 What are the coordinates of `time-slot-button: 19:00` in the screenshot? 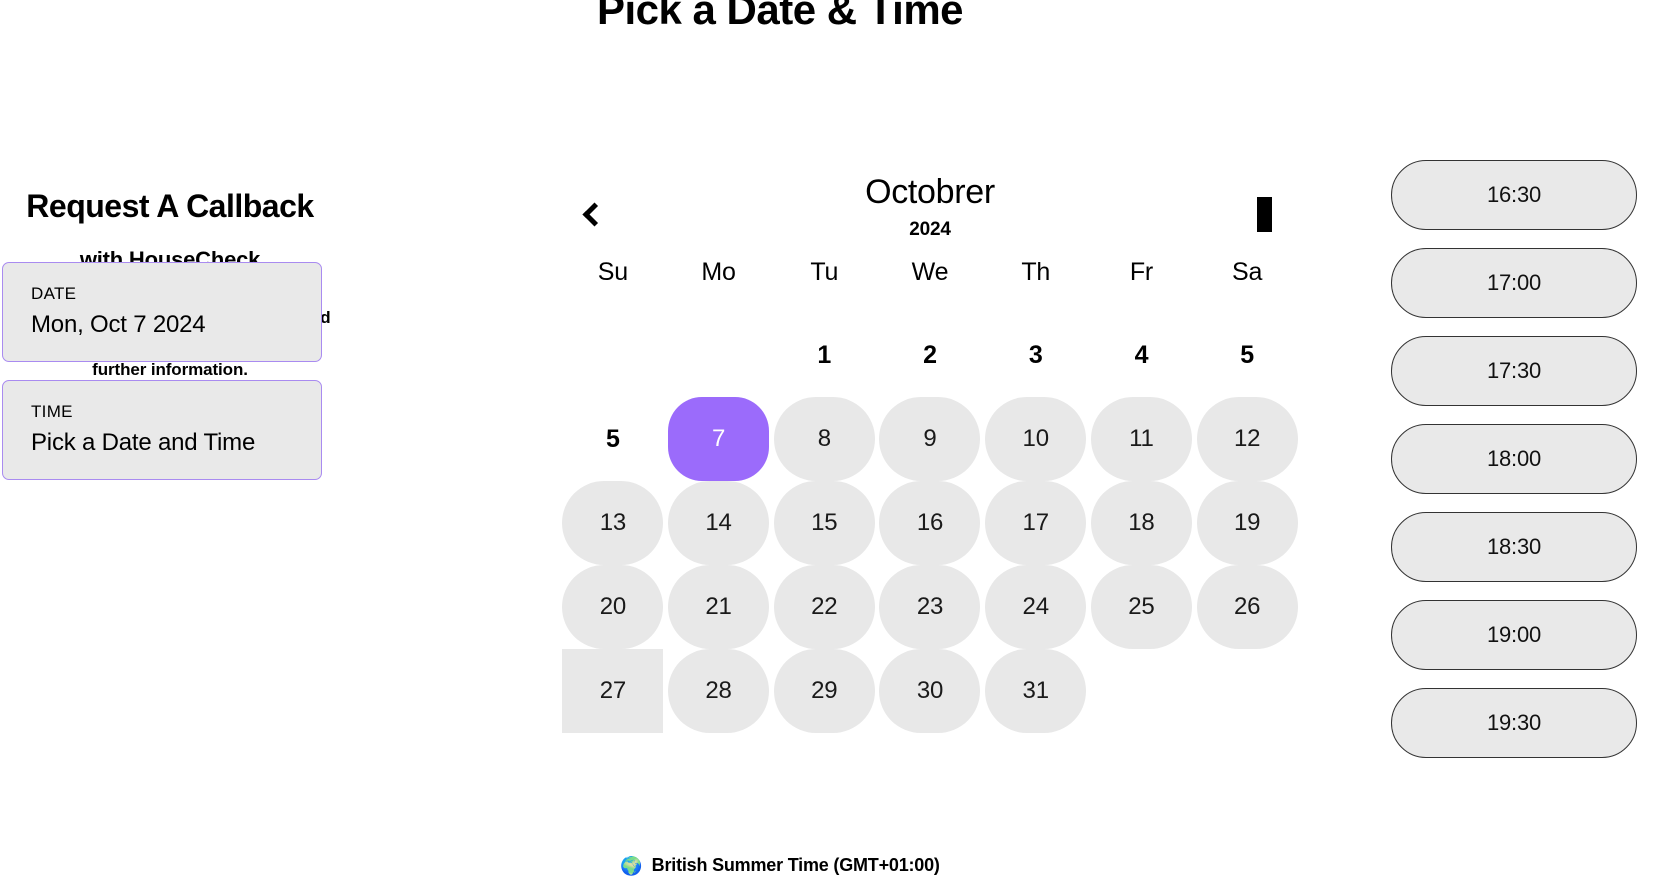 It's located at (1514, 635).